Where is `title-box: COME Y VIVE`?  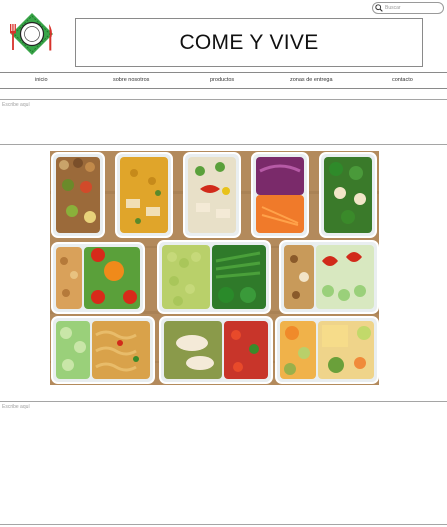
title-box: COME Y VIVE is located at coordinates (249, 42).